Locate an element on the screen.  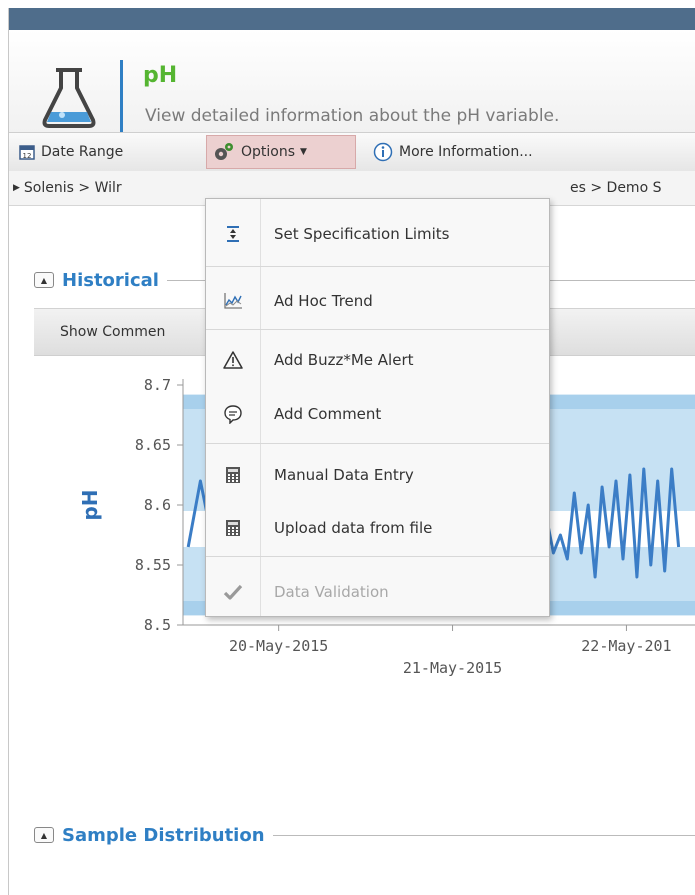
menu-item-add-comment: Add Comment is located at coordinates (377, 414).